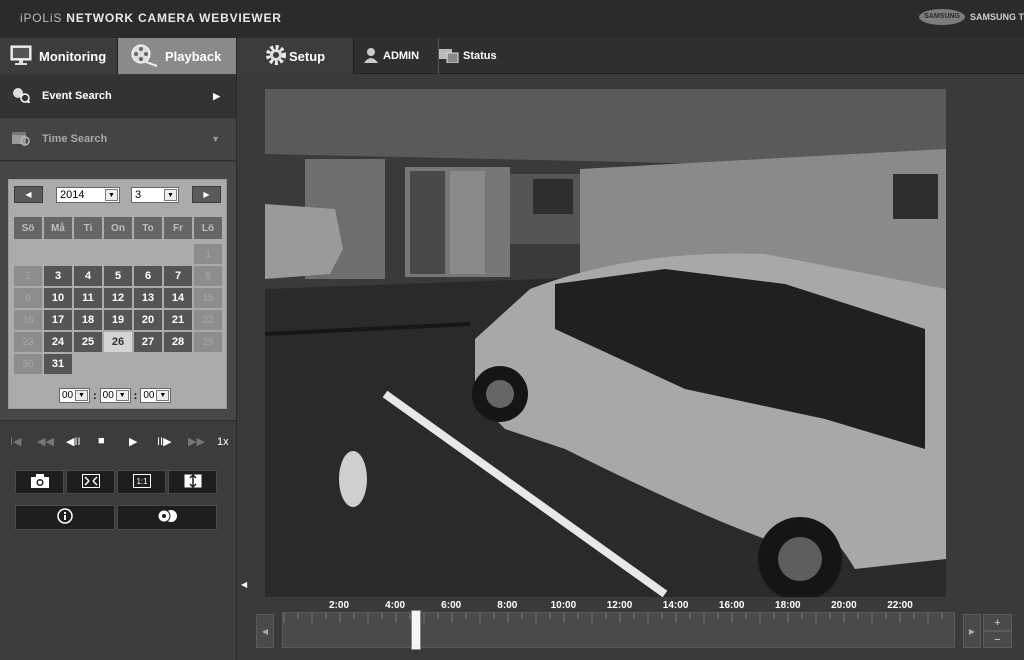  I want to click on calendar-day: 20, so click(148, 320).